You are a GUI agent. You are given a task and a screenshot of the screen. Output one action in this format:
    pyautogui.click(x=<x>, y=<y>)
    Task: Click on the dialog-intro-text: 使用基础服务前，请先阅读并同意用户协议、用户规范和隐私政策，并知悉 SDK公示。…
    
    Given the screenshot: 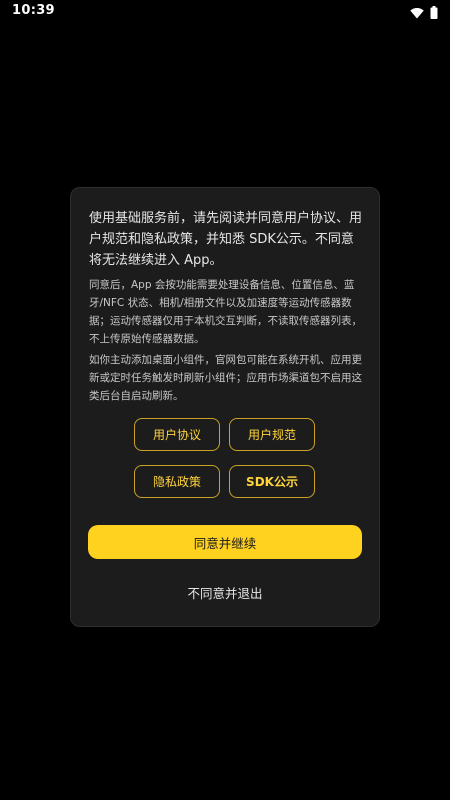 What is the action you would take?
    pyautogui.click(x=226, y=239)
    